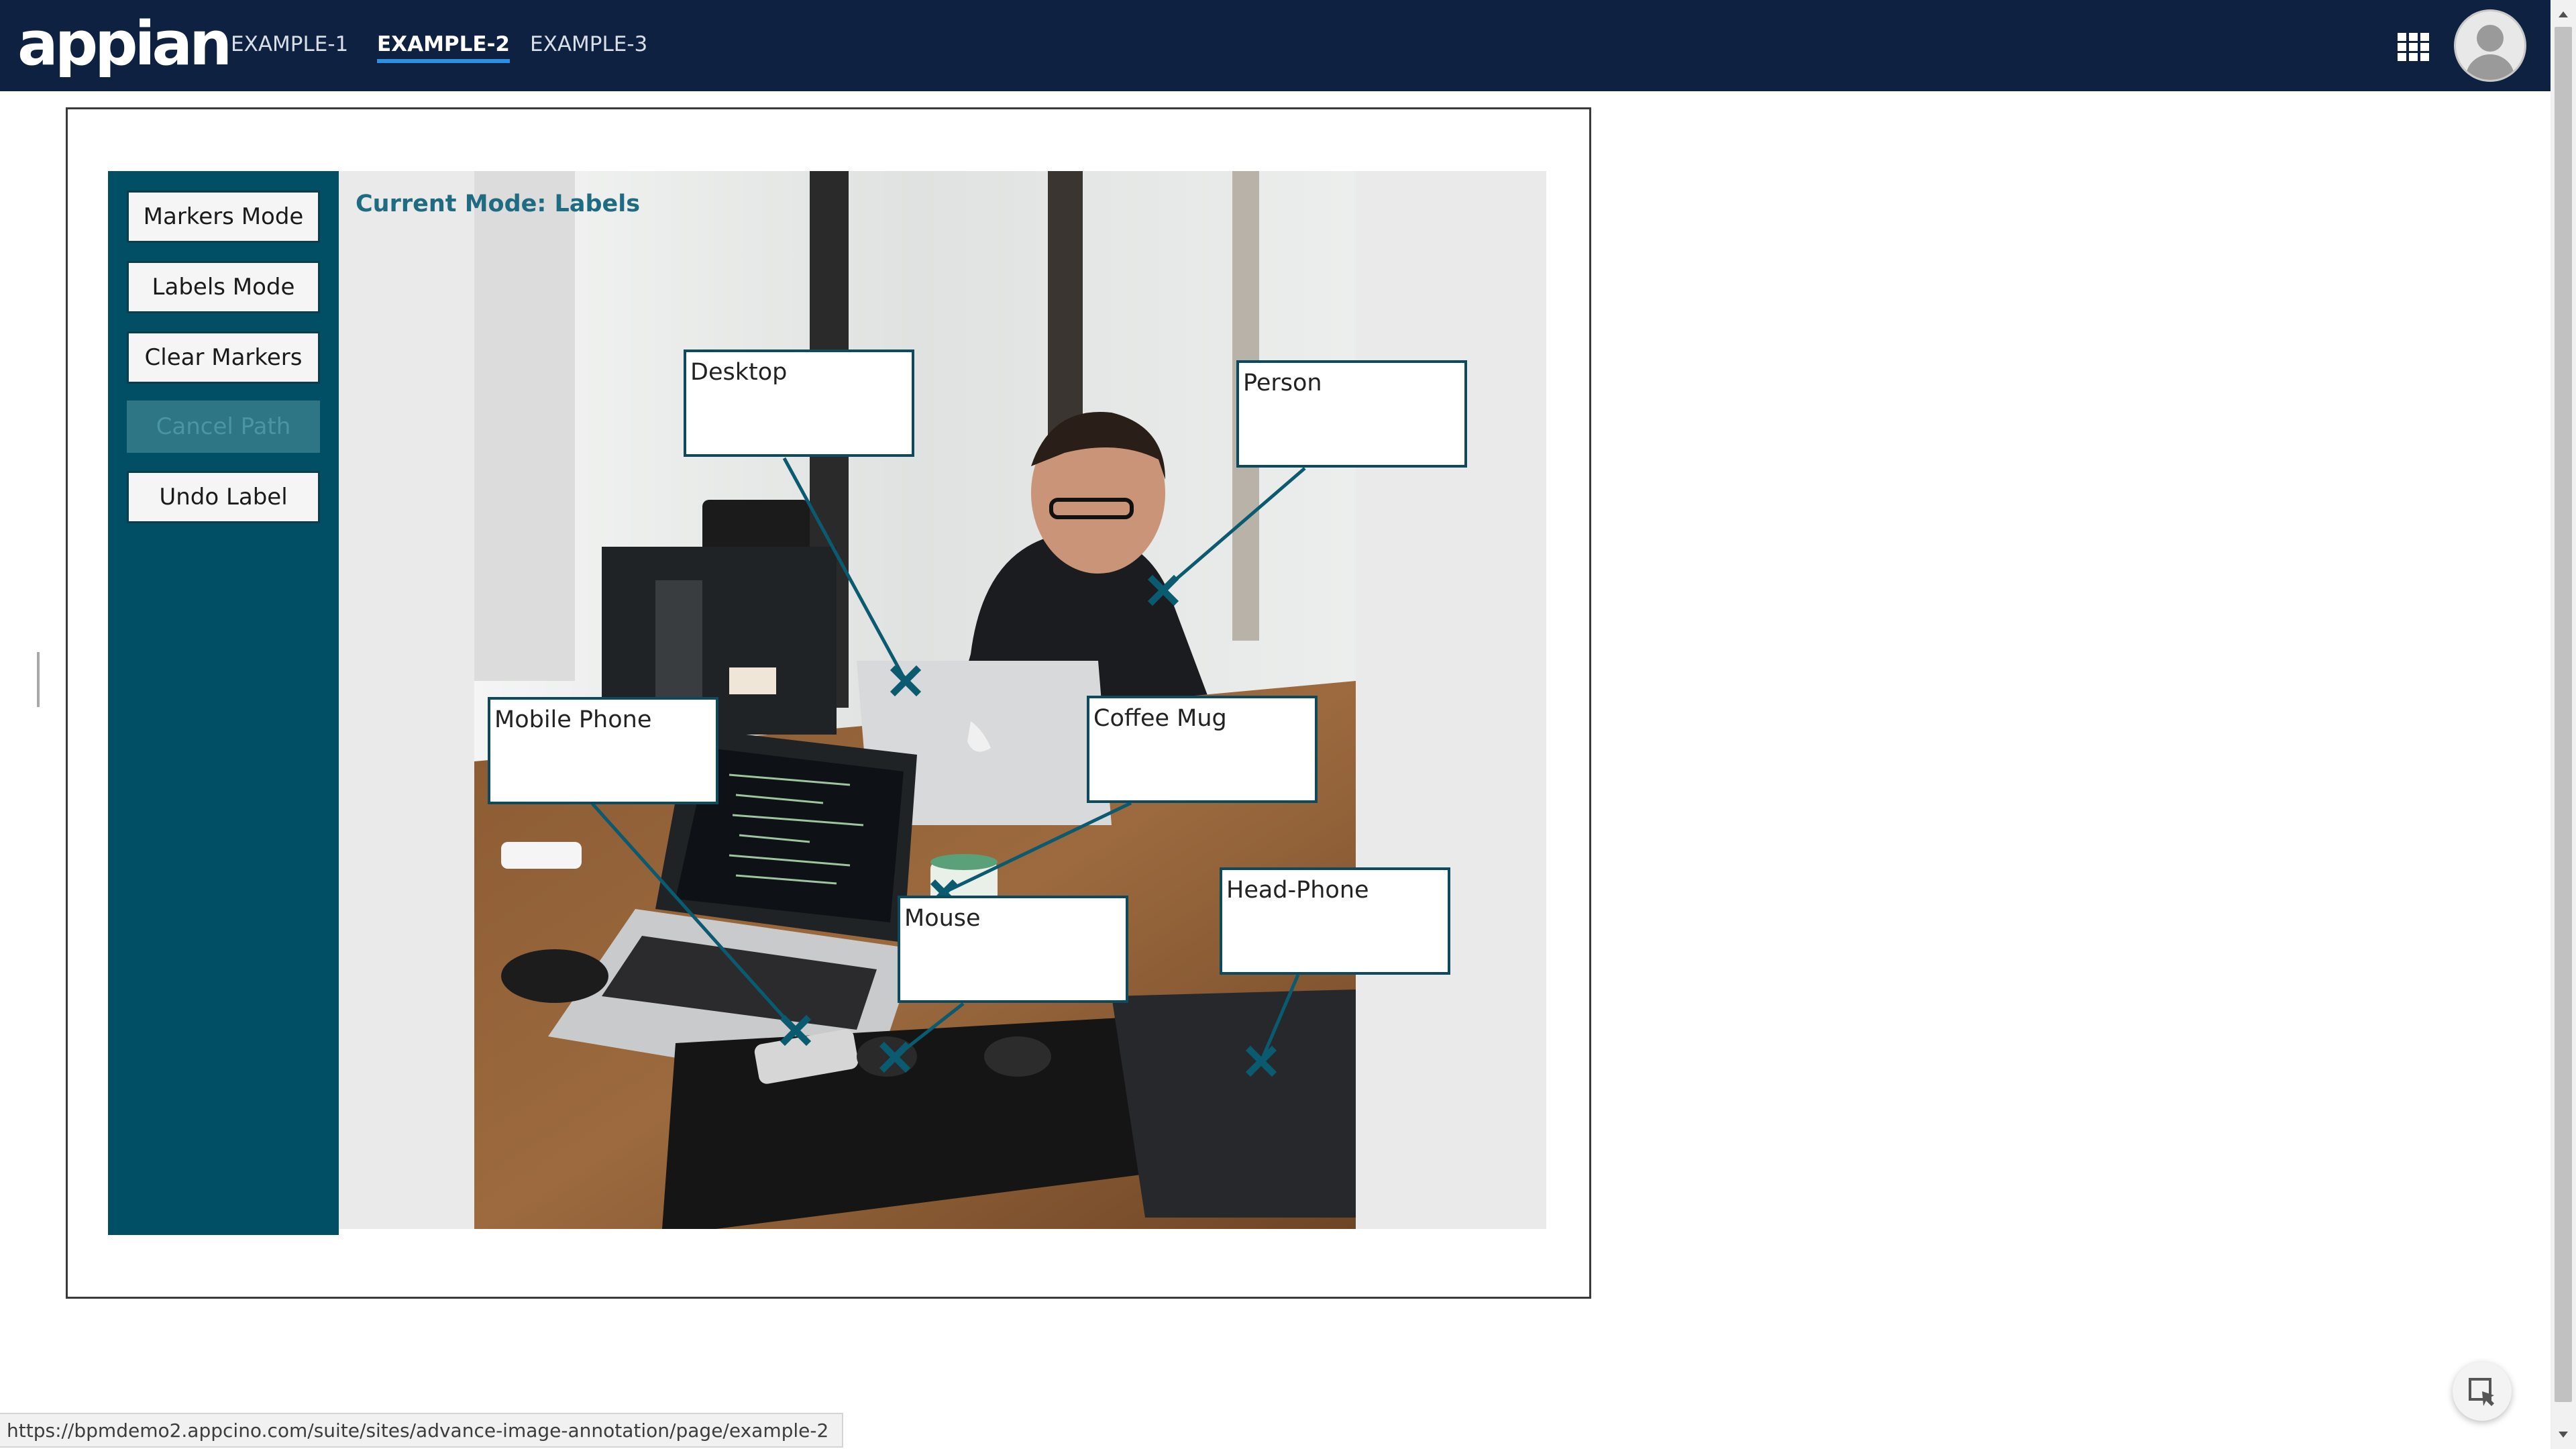 The height and width of the screenshot is (1449, 2576). I want to click on tab-example-2: EXAMPLE-2, so click(444, 46).